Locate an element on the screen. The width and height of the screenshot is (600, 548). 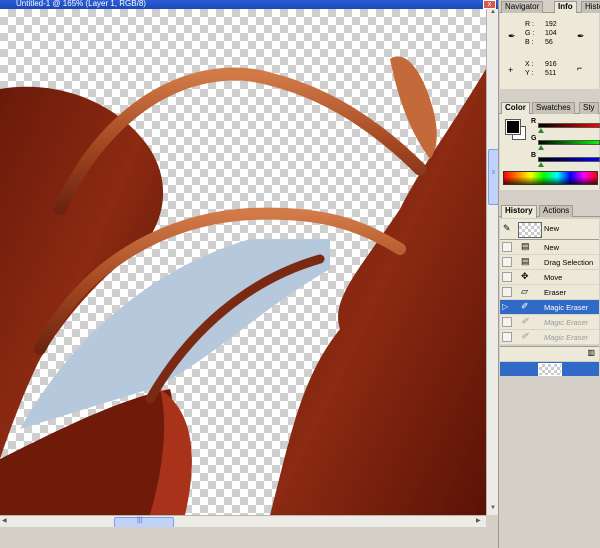
grip-icon: ≡ is located at coordinates (493, 173).